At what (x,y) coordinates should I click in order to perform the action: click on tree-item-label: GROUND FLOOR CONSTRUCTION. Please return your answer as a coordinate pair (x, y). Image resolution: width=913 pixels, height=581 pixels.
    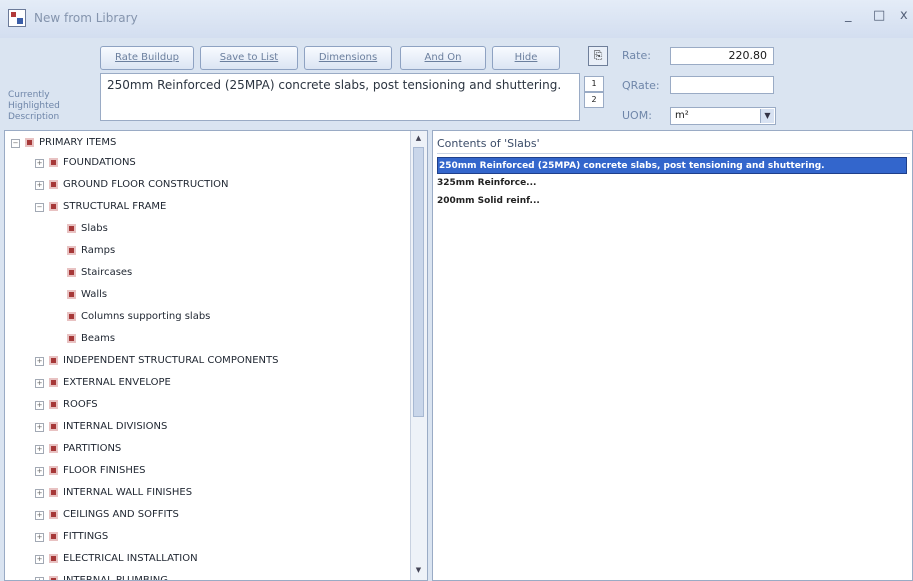
    Looking at the image, I should click on (146, 184).